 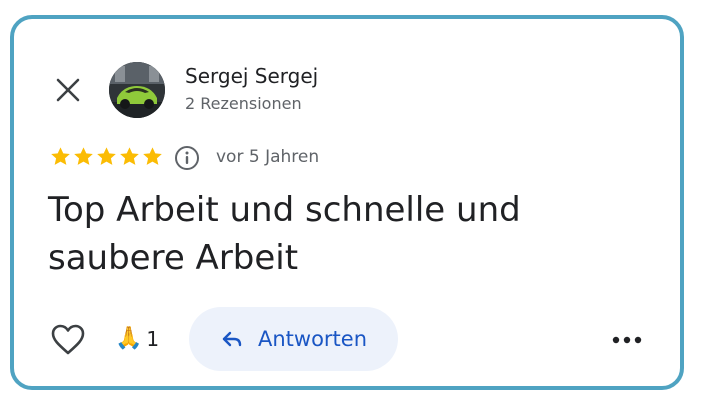 I want to click on reply-label: Antworten, so click(x=312, y=339).